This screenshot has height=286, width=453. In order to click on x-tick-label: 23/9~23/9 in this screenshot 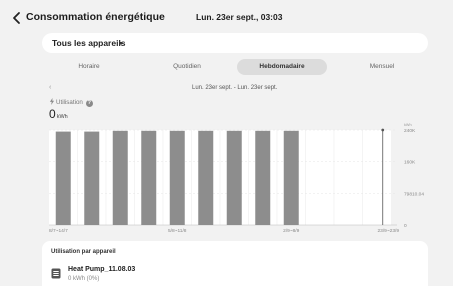, I will do `click(389, 231)`.